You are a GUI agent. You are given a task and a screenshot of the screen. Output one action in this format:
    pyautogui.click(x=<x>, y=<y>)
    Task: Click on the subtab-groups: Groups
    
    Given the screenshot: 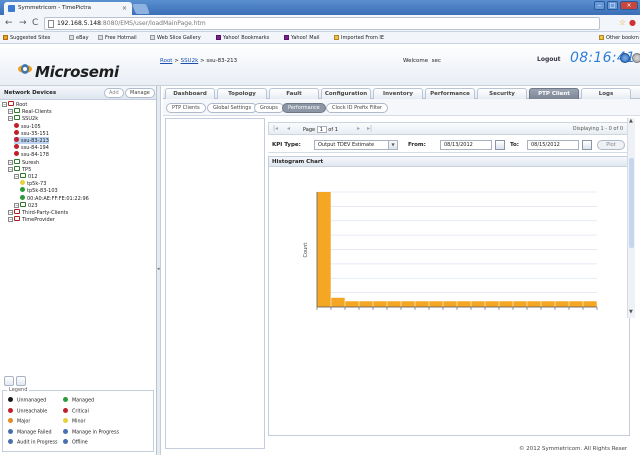 What is the action you would take?
    pyautogui.click(x=269, y=108)
    